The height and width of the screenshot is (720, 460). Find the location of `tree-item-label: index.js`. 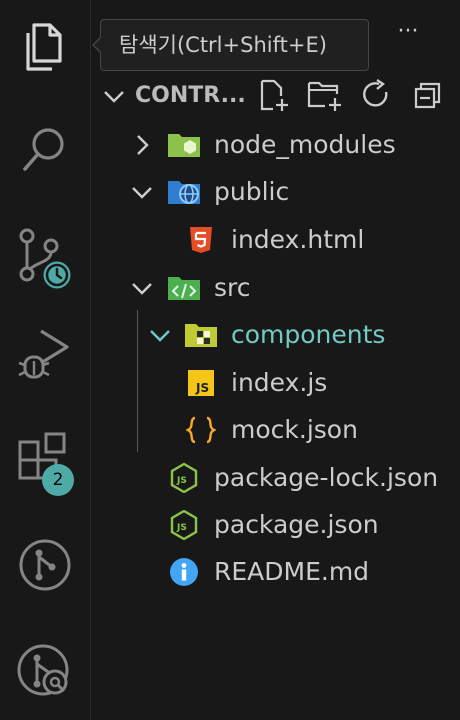

tree-item-label: index.js is located at coordinates (279, 382).